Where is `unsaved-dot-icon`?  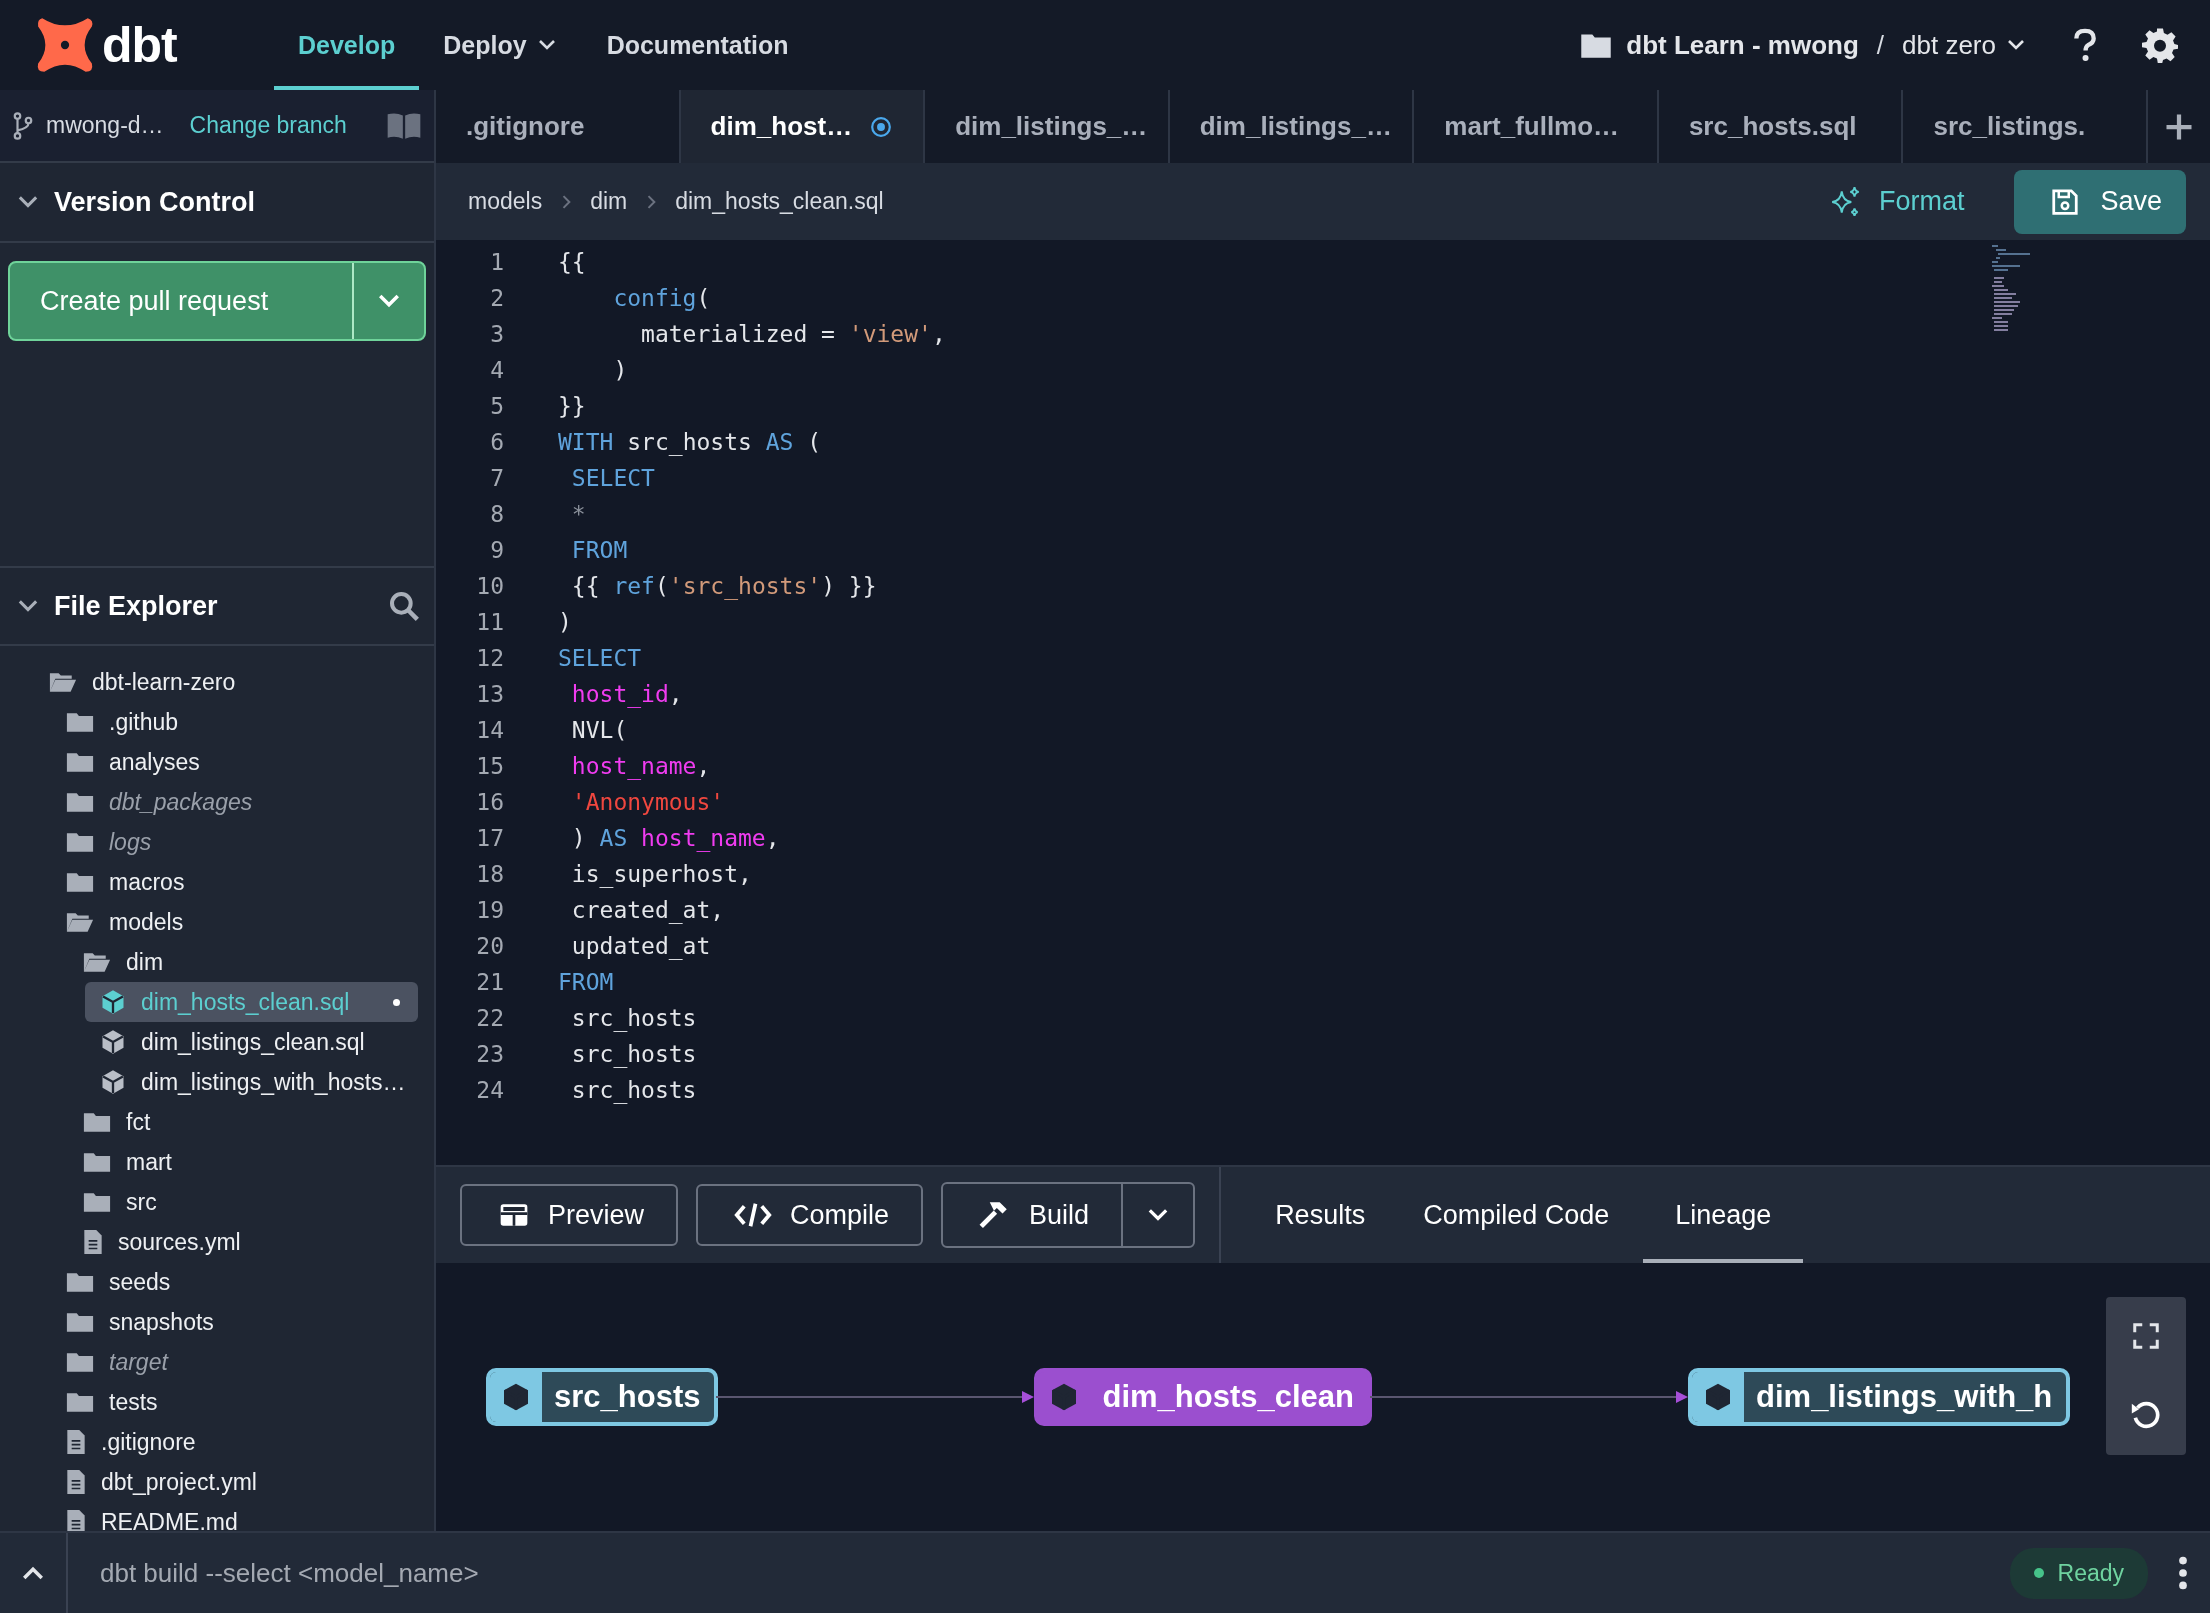 unsaved-dot-icon is located at coordinates (881, 126).